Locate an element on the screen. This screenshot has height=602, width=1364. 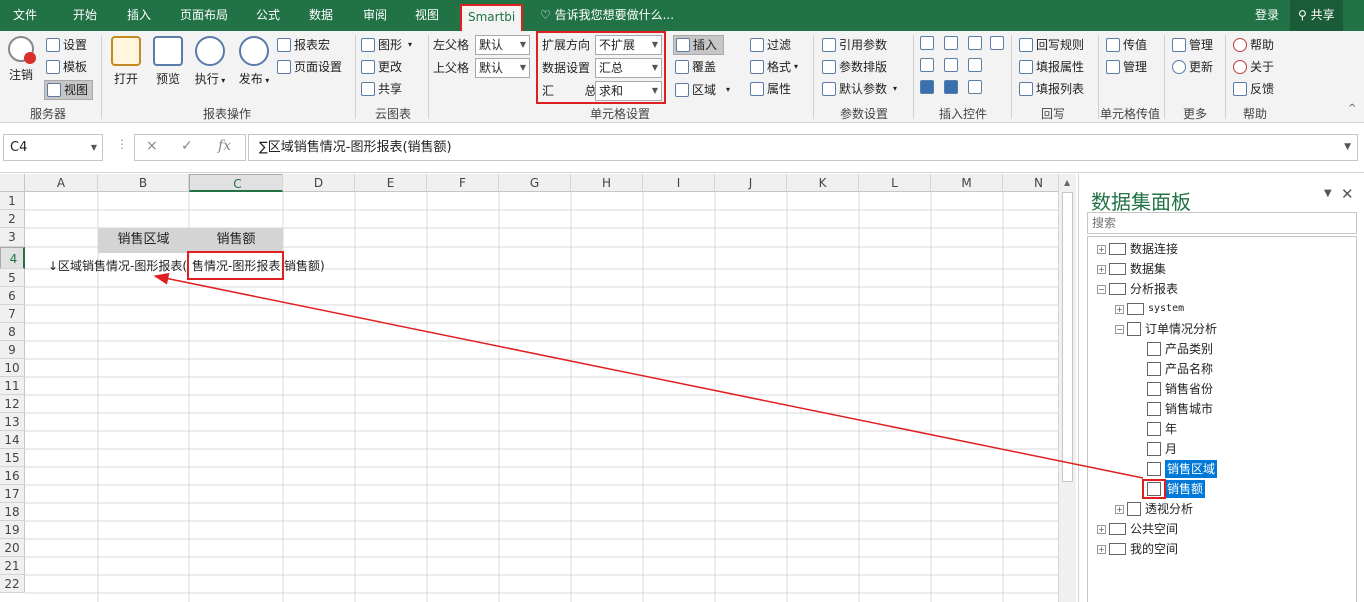
tree-item-field: 销售省份 is located at coordinates (1180, 389).